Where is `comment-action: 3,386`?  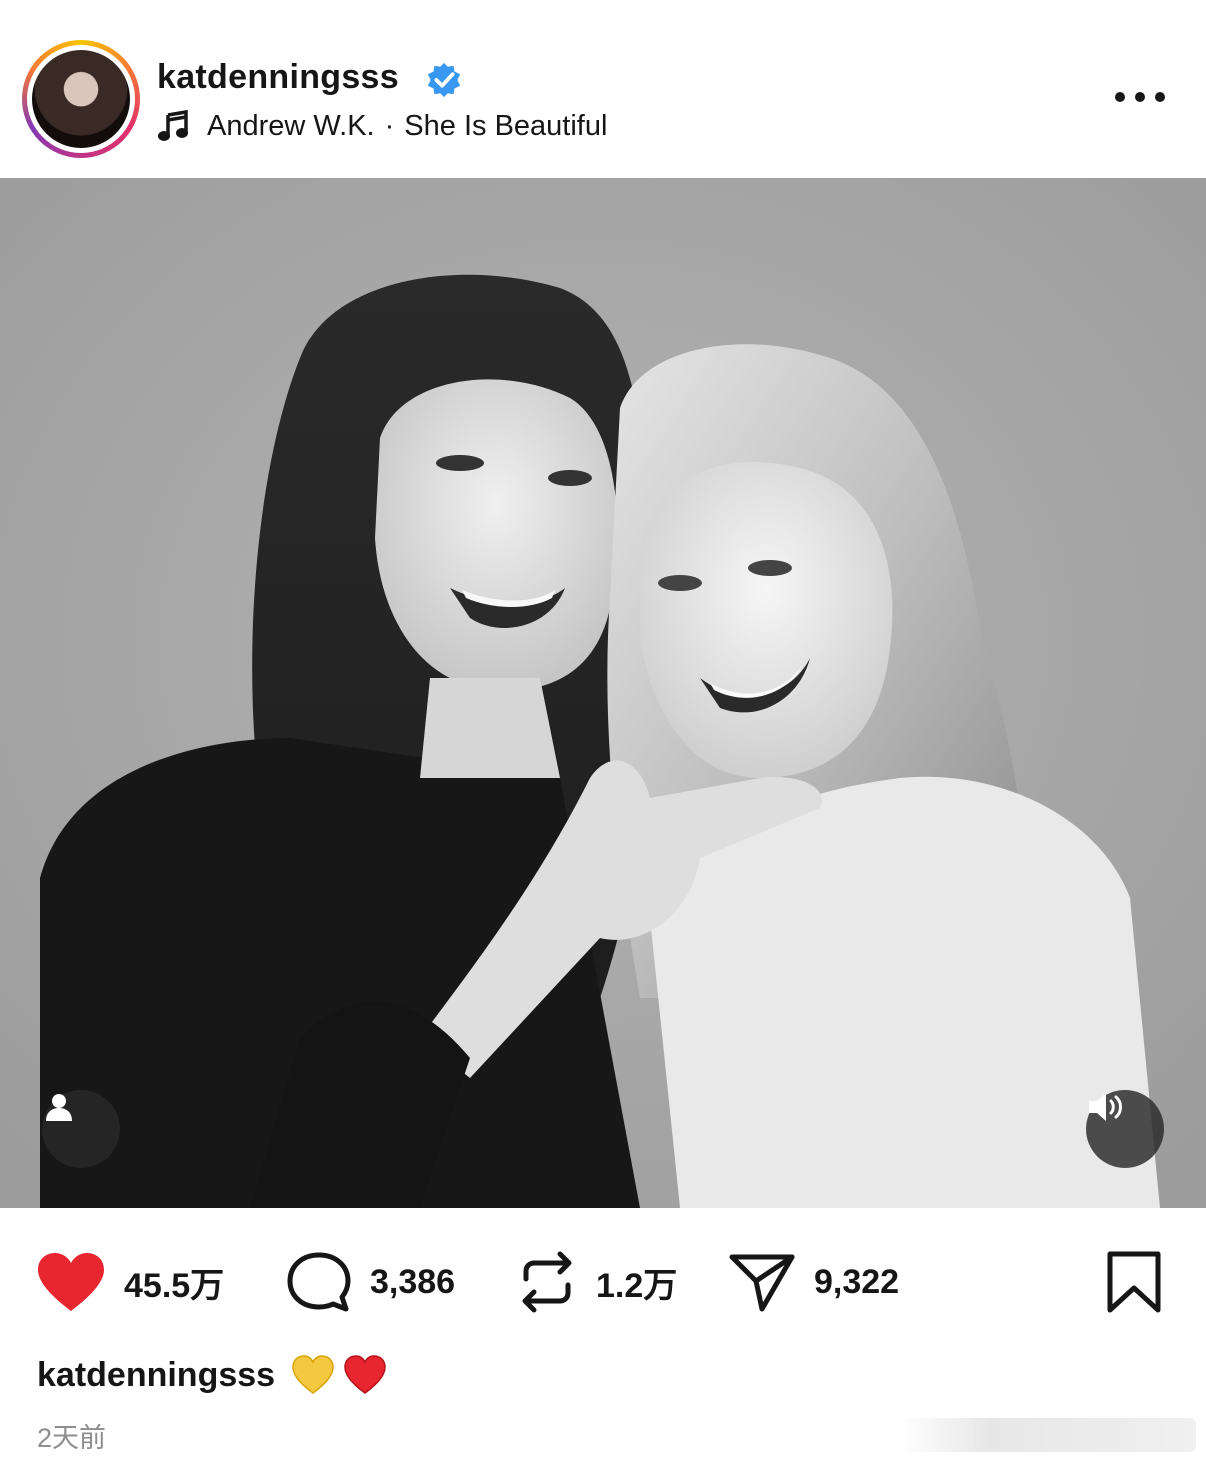 comment-action: 3,386 is located at coordinates (370, 1282).